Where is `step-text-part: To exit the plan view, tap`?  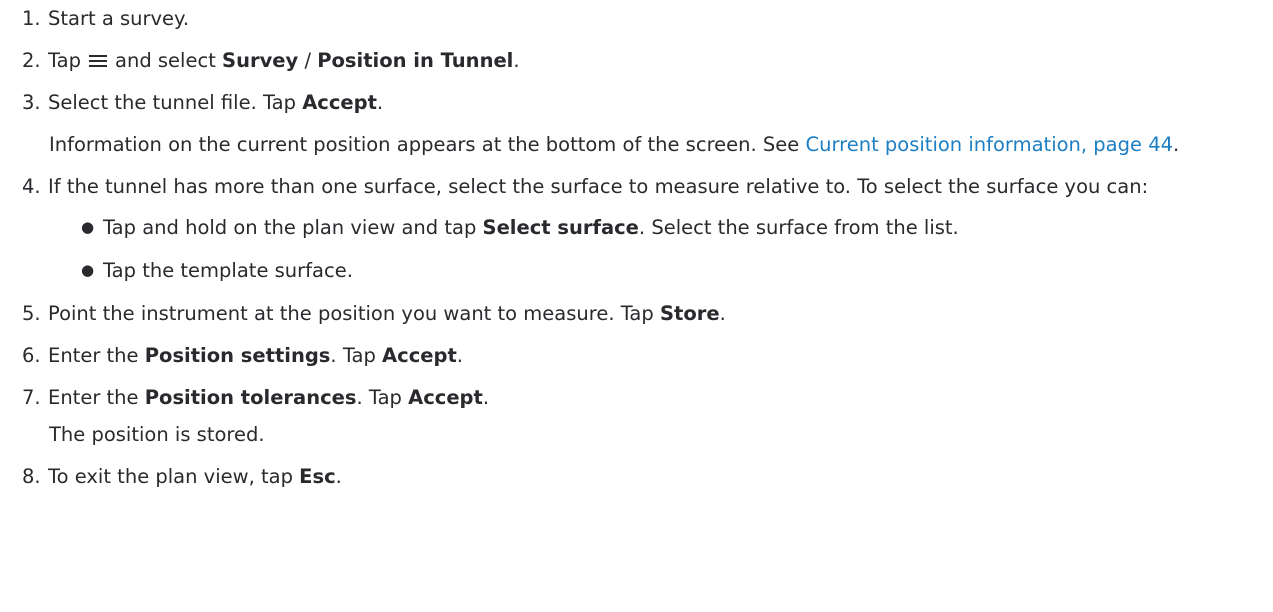 step-text-part: To exit the plan view, tap is located at coordinates (170, 476).